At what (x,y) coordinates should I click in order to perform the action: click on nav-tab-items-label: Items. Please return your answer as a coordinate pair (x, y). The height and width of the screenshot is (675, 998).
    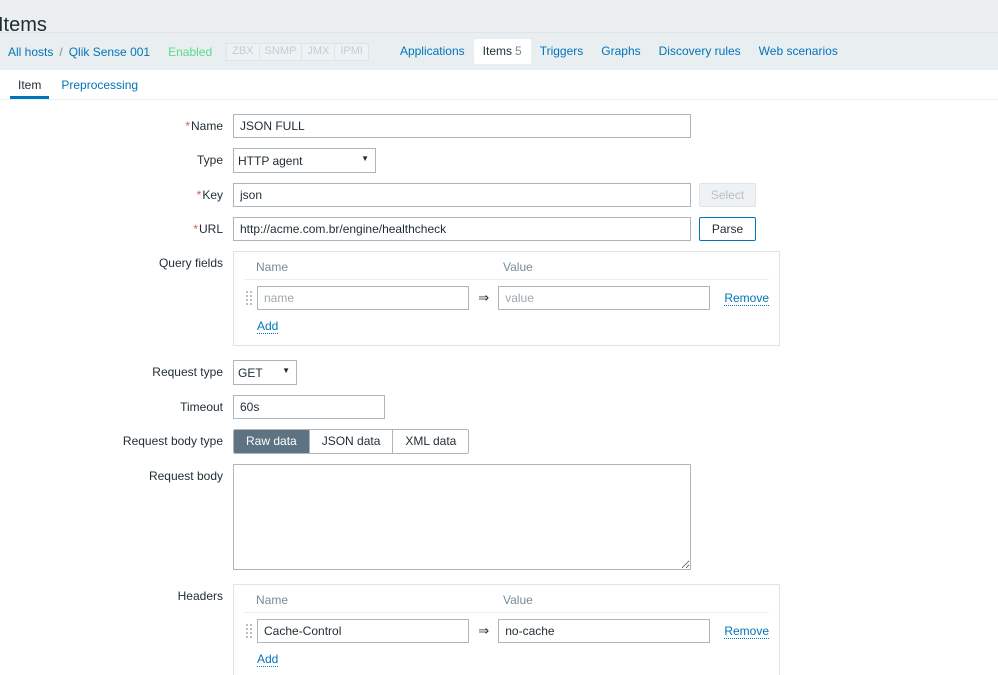
    Looking at the image, I should click on (497, 51).